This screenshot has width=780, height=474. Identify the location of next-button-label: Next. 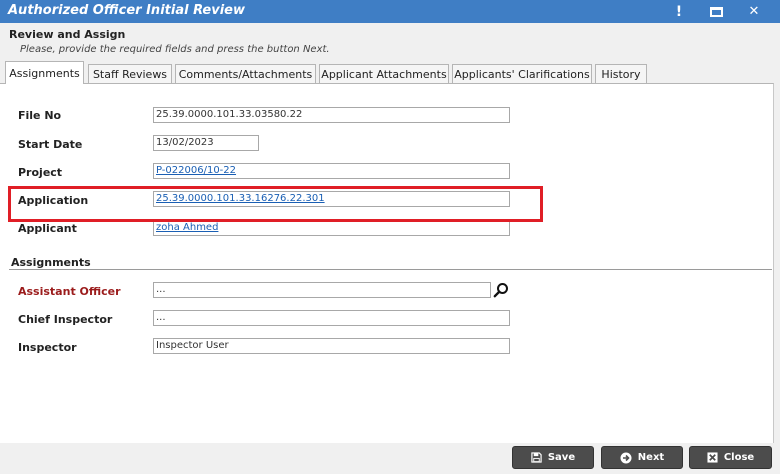
(651, 457).